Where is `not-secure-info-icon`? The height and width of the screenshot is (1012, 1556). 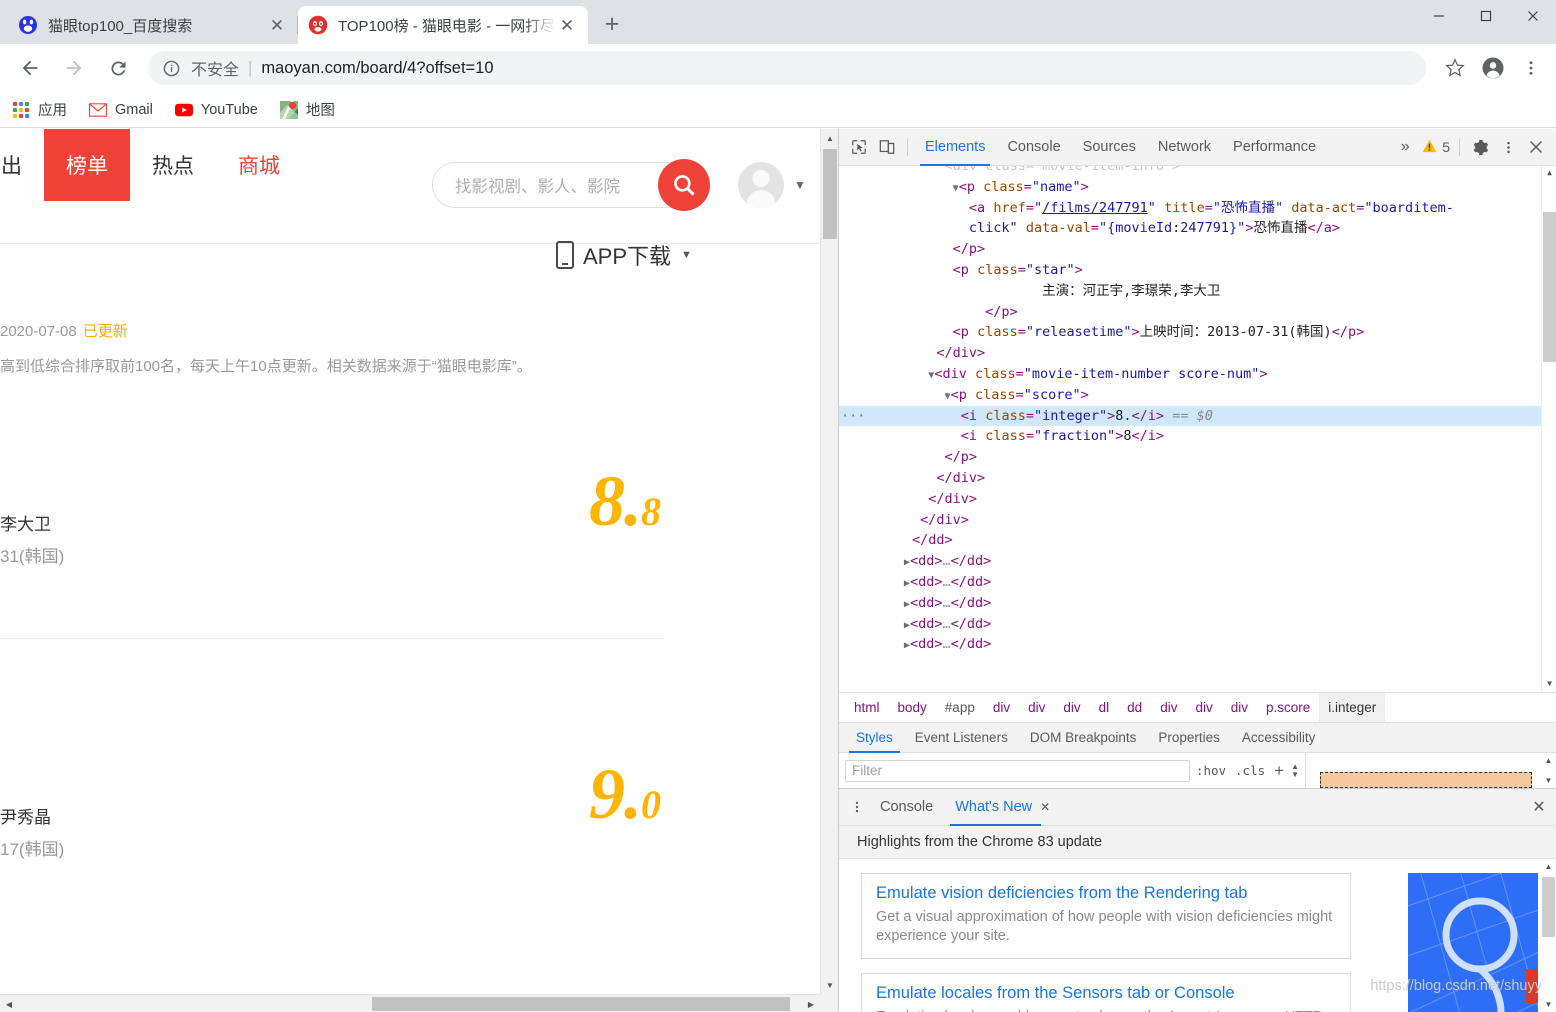
not-secure-info-icon is located at coordinates (171, 68).